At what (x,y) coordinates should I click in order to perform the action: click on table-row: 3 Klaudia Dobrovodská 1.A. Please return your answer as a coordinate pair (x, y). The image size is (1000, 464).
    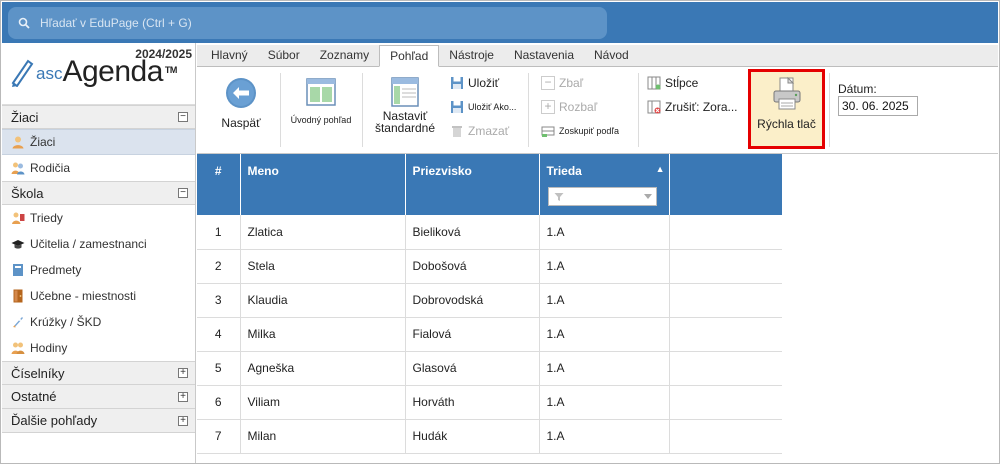
    Looking at the image, I should click on (489, 300).